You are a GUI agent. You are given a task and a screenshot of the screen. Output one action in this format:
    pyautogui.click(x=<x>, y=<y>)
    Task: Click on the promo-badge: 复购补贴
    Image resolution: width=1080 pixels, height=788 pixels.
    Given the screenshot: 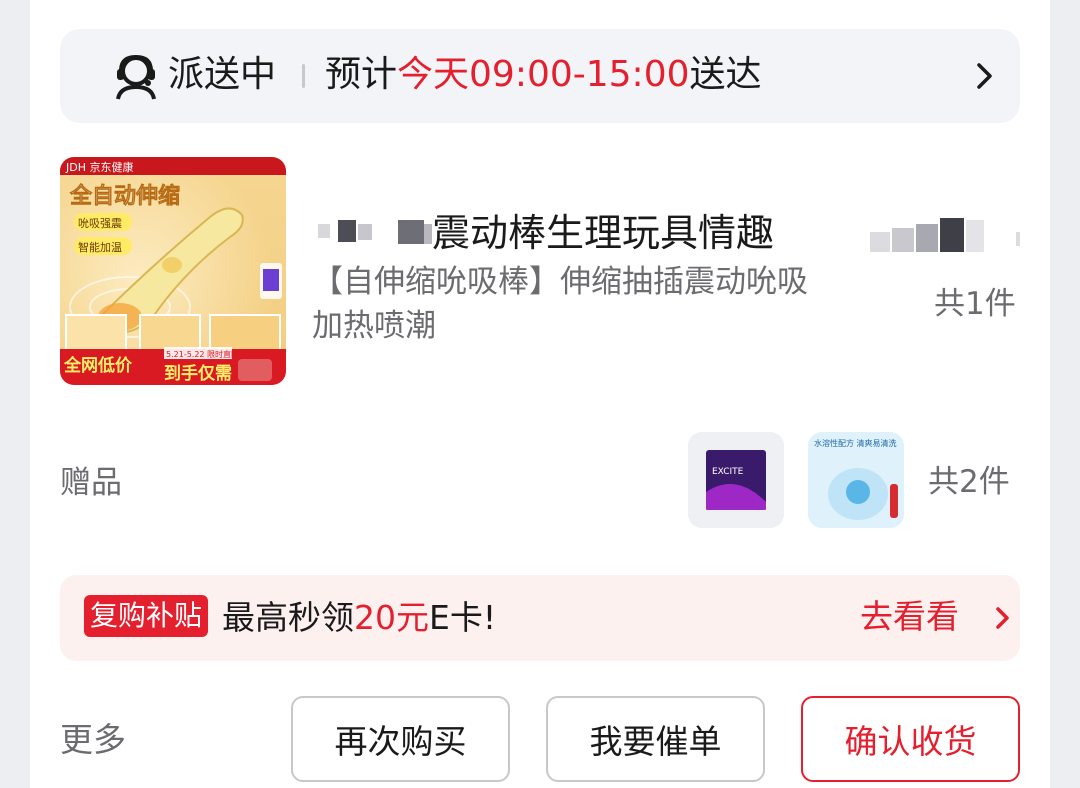 What is the action you would take?
    pyautogui.click(x=146, y=616)
    